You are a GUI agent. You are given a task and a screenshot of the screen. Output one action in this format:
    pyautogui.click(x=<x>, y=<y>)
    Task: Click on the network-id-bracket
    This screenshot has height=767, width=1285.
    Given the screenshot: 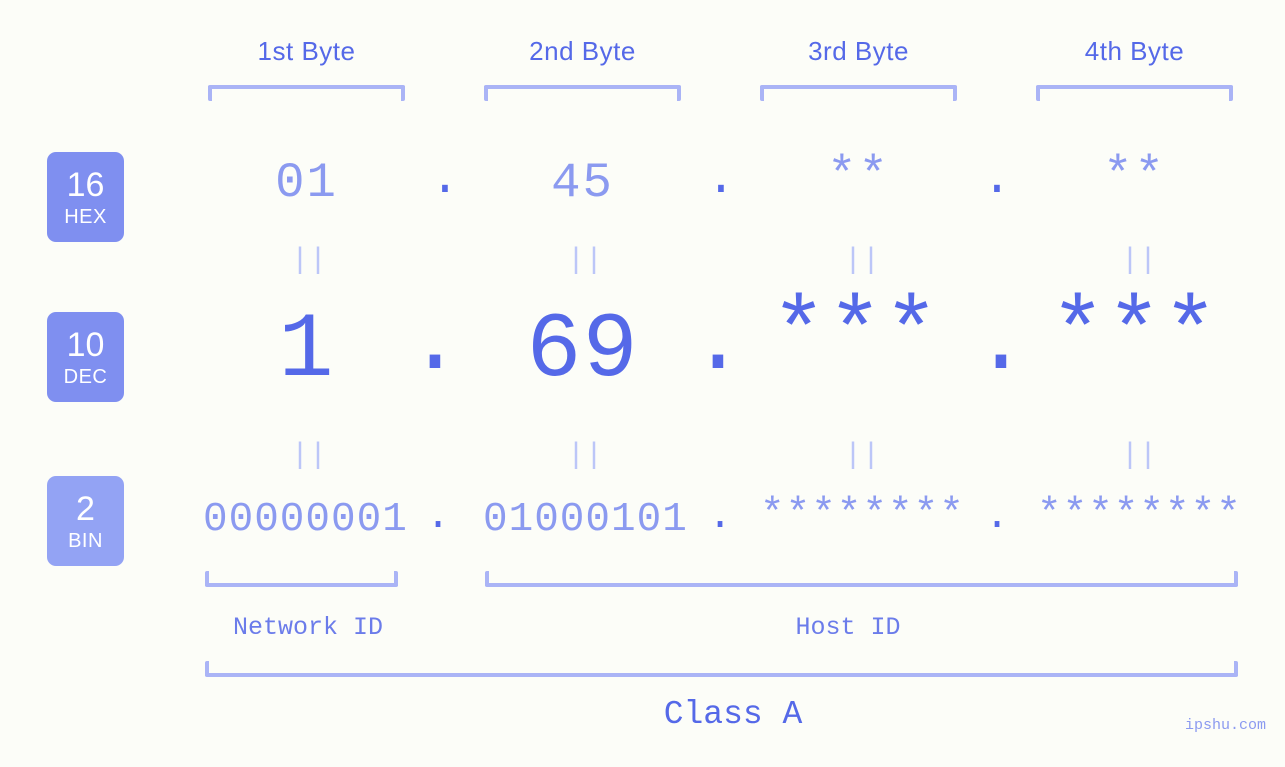 What is the action you would take?
    pyautogui.click(x=301, y=579)
    